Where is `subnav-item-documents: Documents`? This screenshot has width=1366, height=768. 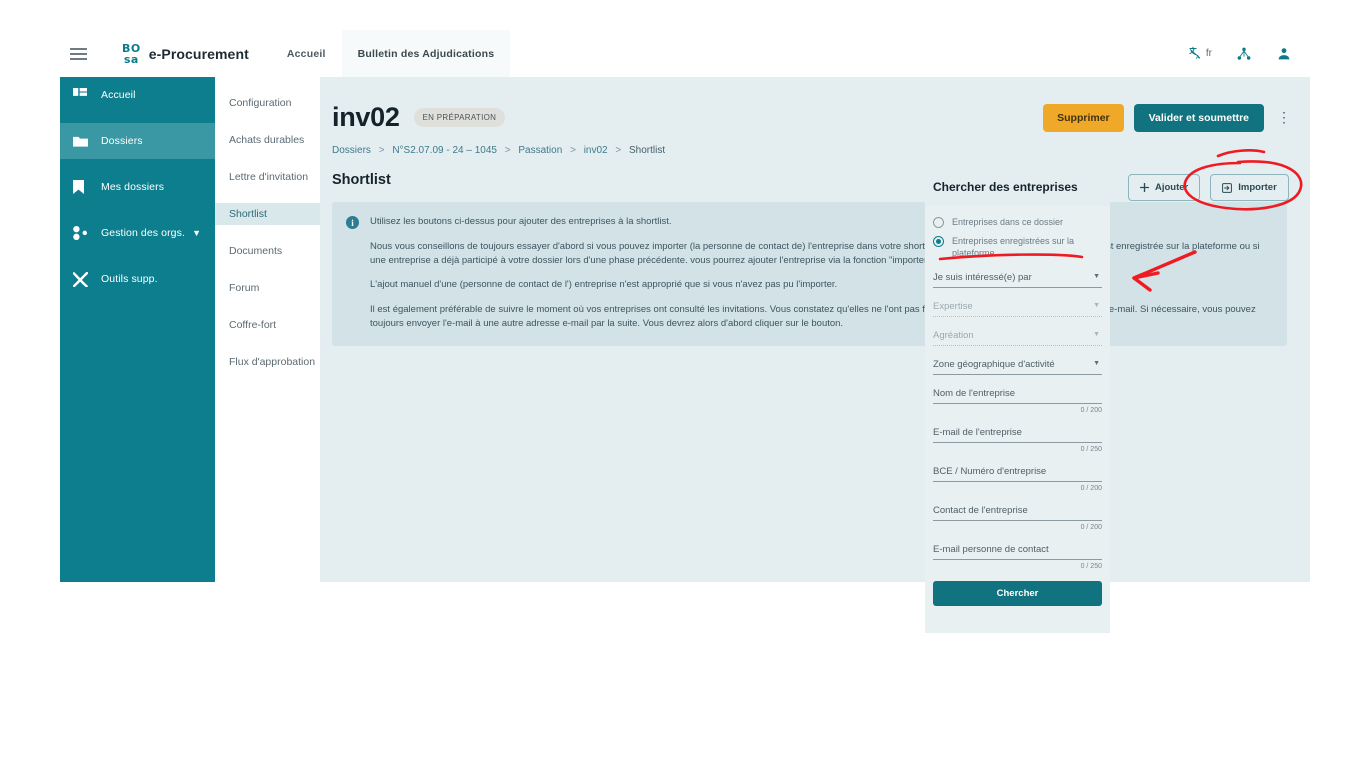
subnav-item-documents: Documents is located at coordinates (267, 251).